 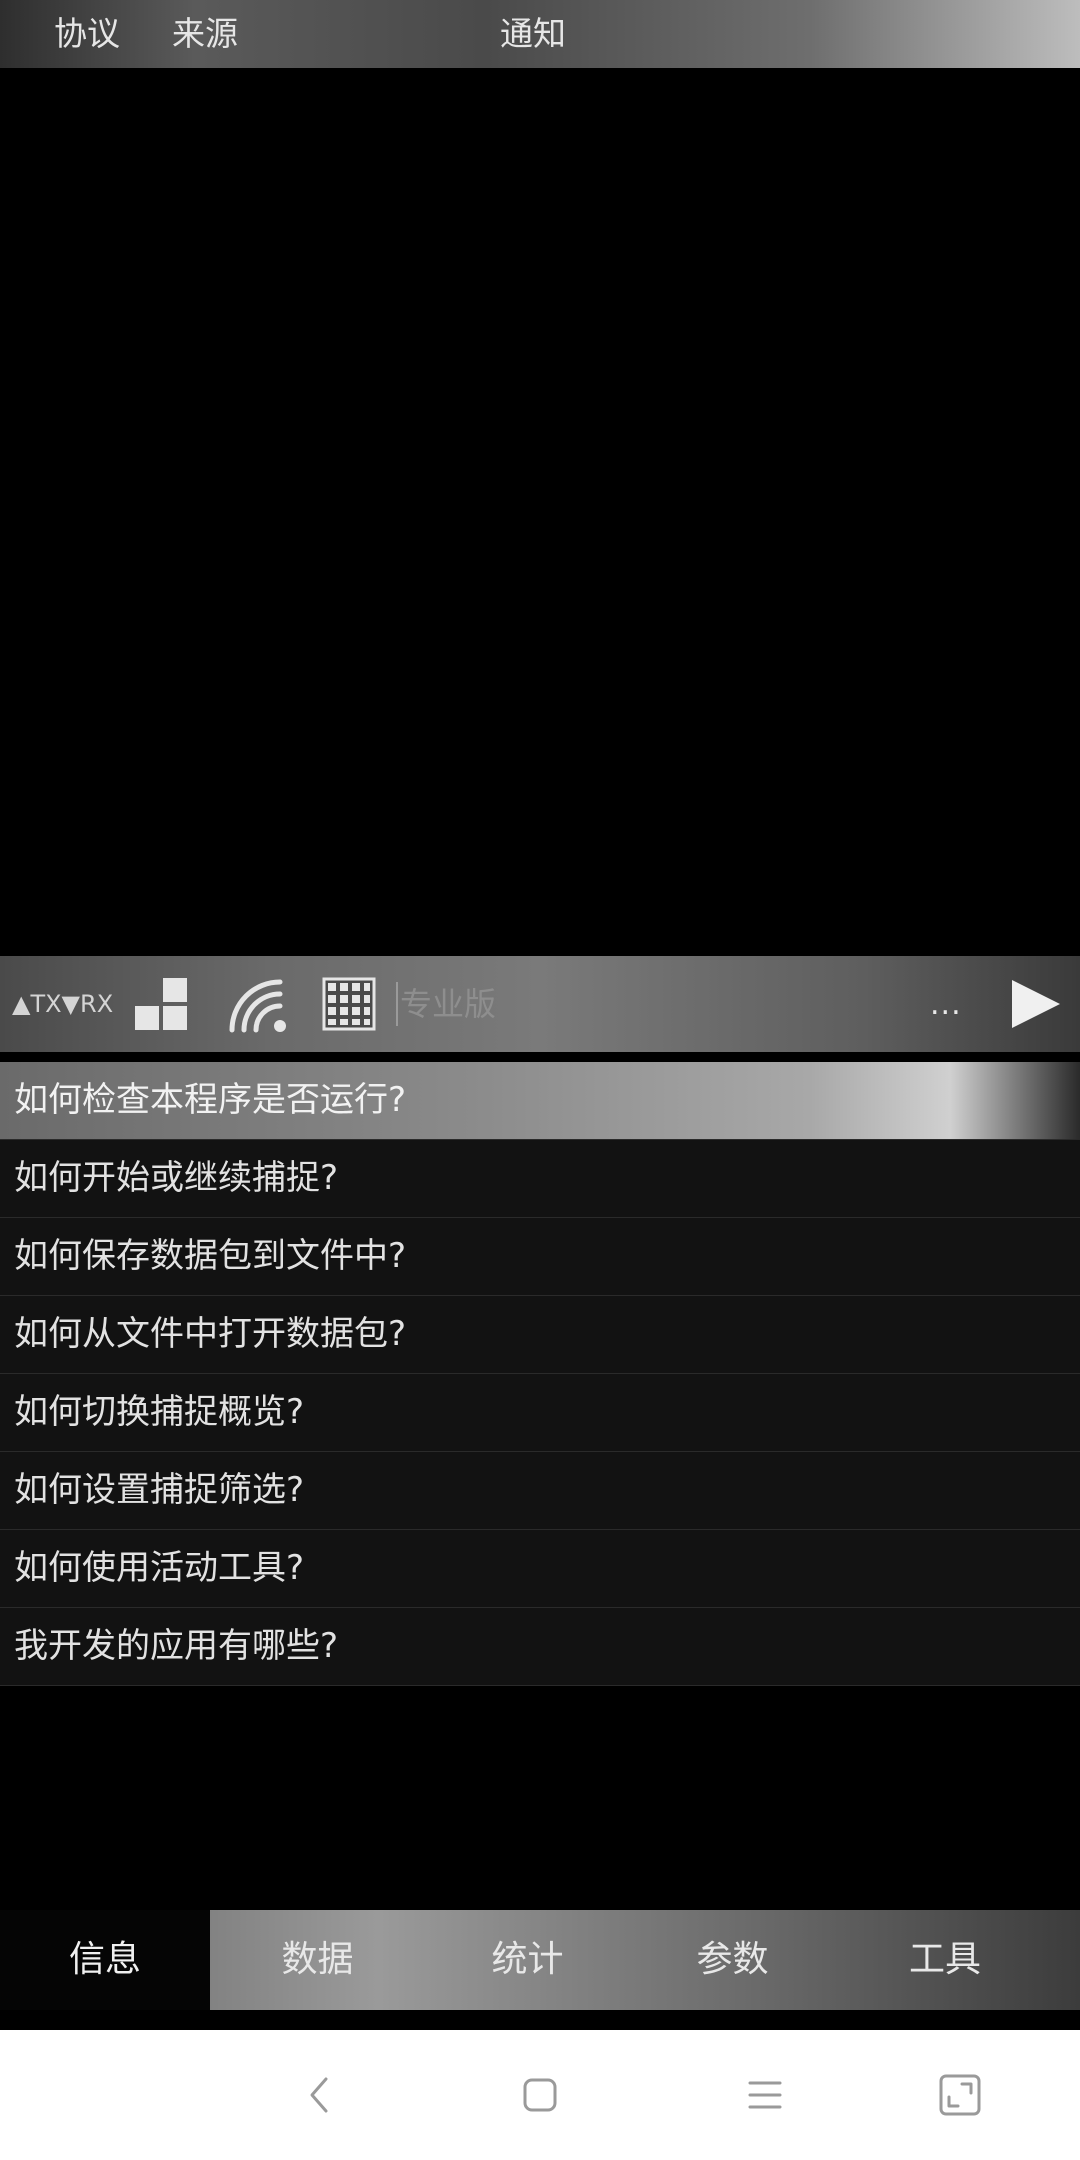 What do you see at coordinates (105, 1960) in the screenshot?
I see `tab-info: 信息` at bounding box center [105, 1960].